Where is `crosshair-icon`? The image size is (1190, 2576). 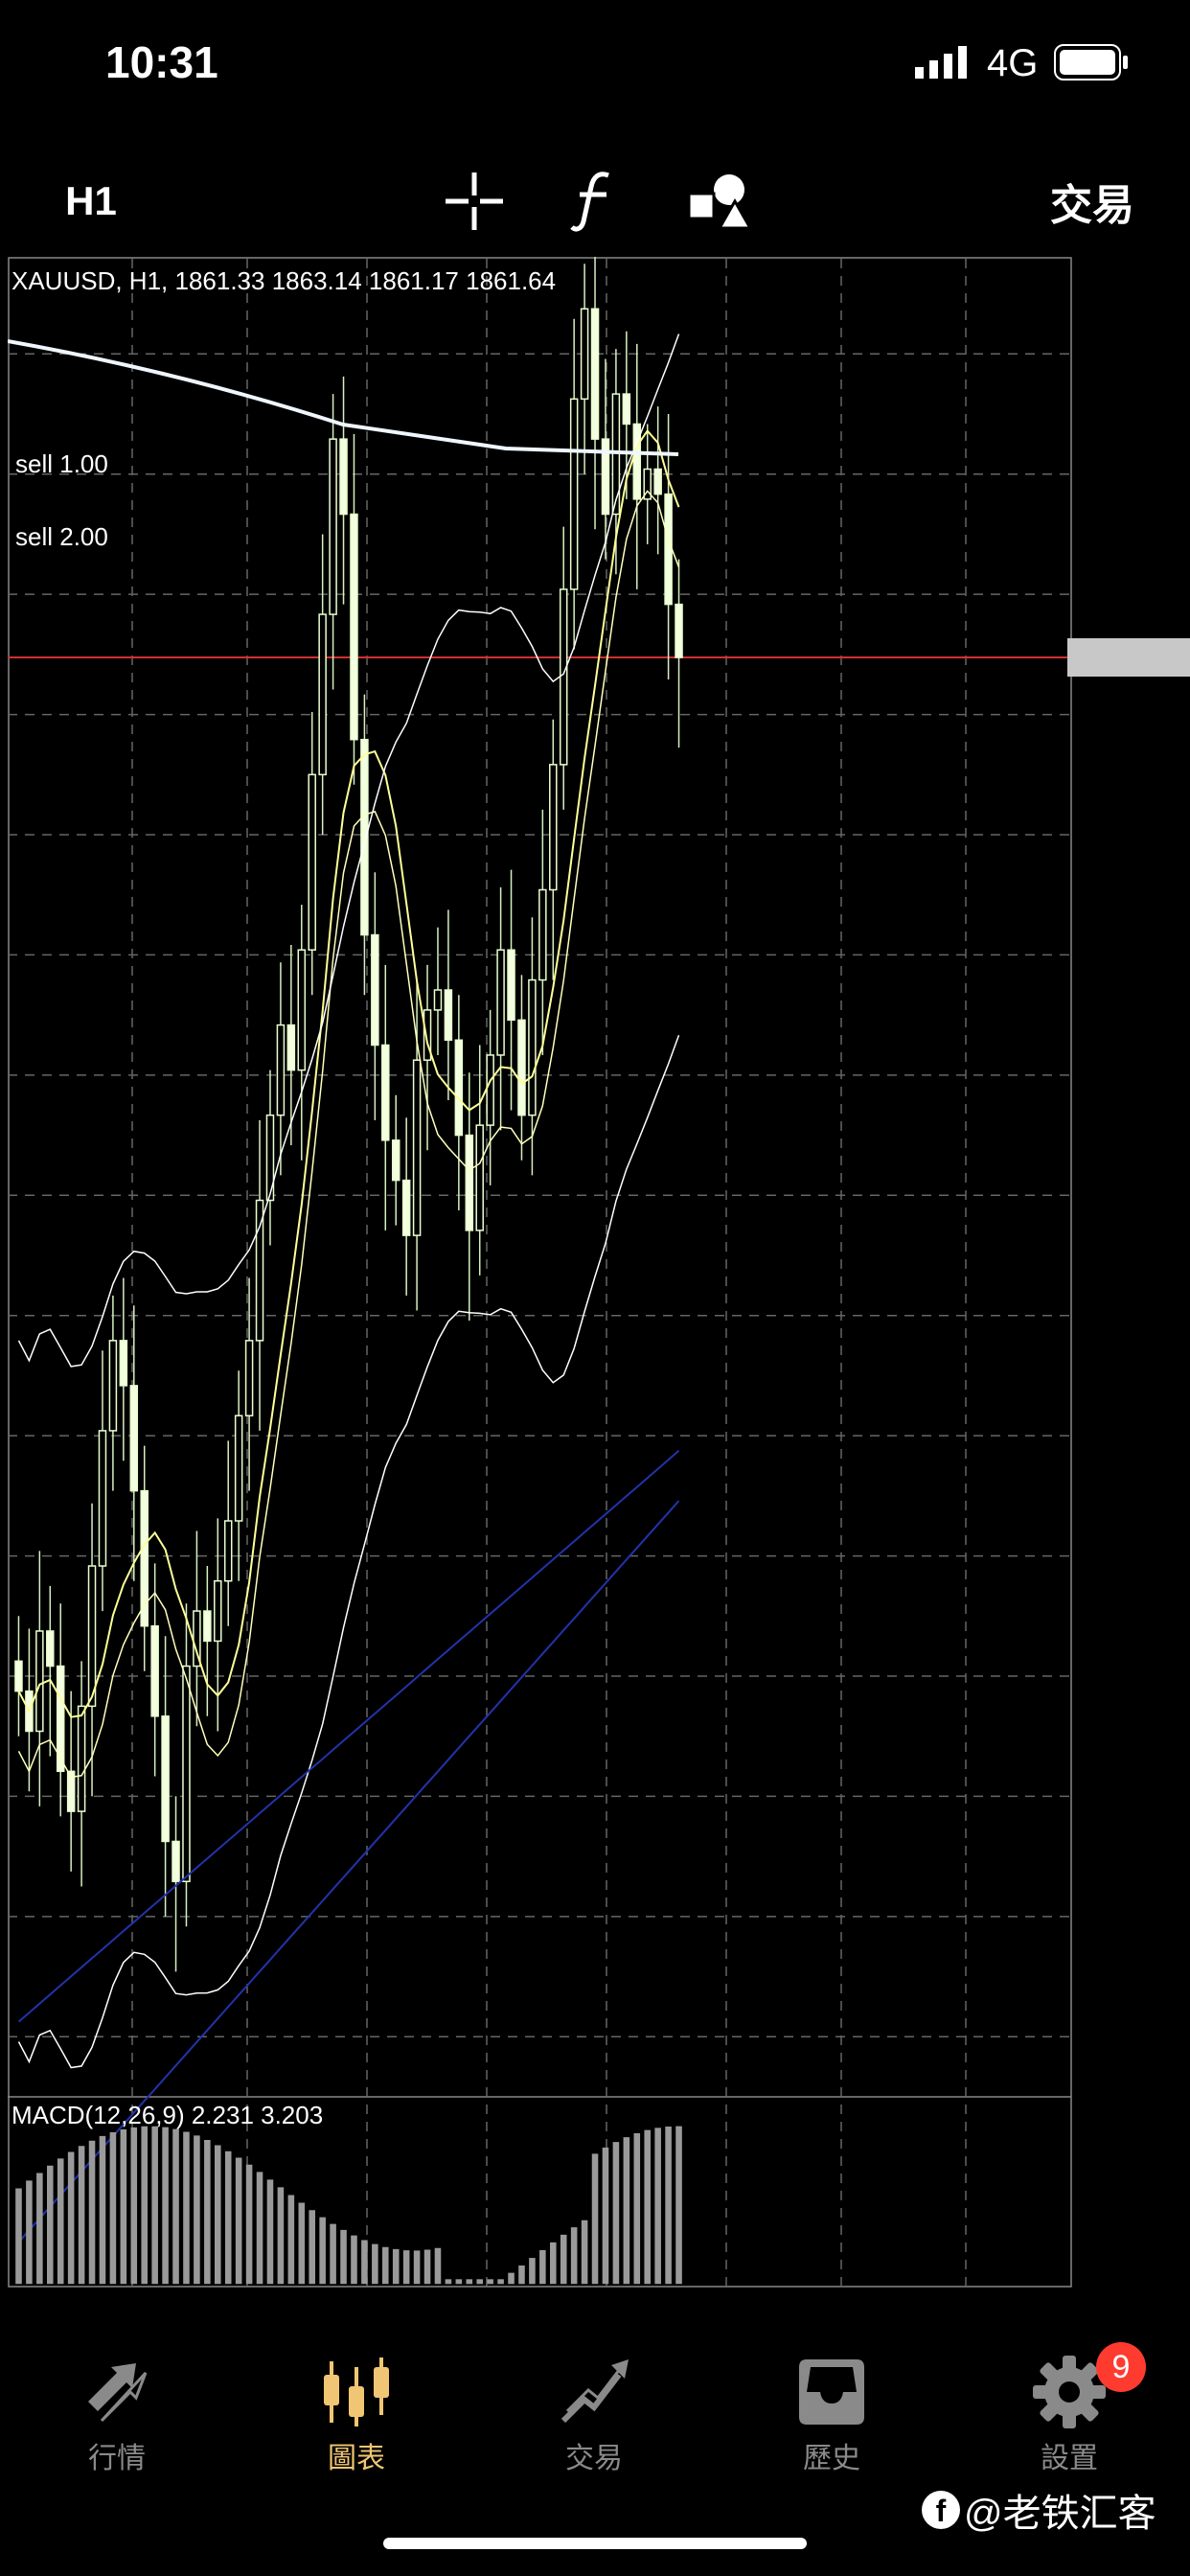 crosshair-icon is located at coordinates (475, 201).